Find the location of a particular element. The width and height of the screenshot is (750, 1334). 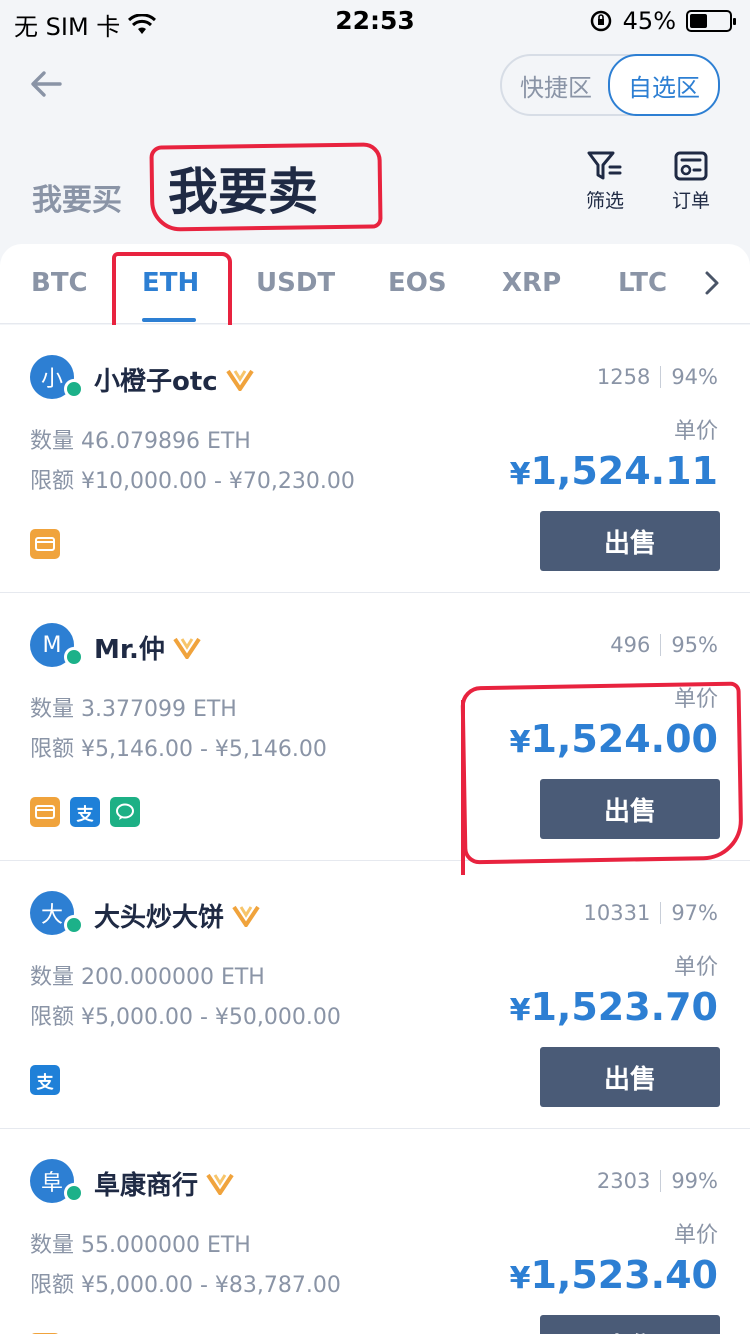

filter-icon is located at coordinates (604, 165).